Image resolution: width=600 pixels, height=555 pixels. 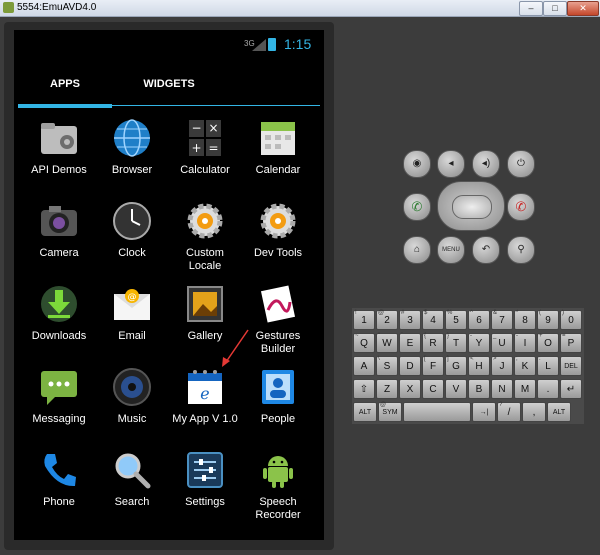 What do you see at coordinates (456, 366) in the screenshot?
I see `key-g: G]` at bounding box center [456, 366].